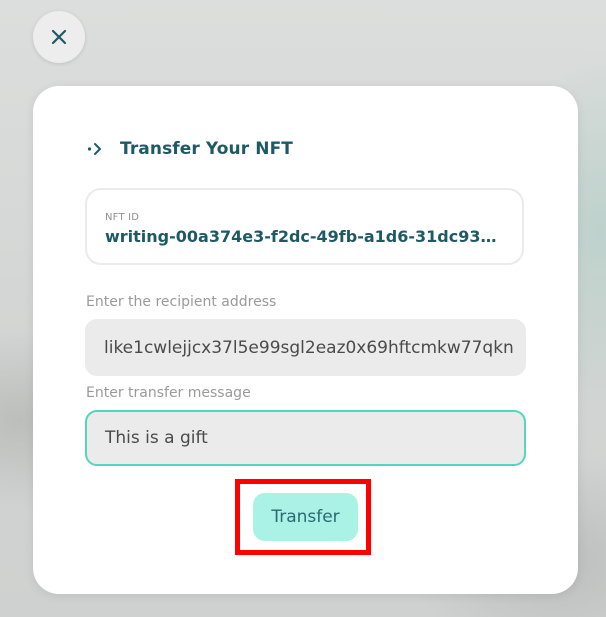  I want to click on transfer-message-input: This is a gift, so click(305, 438).